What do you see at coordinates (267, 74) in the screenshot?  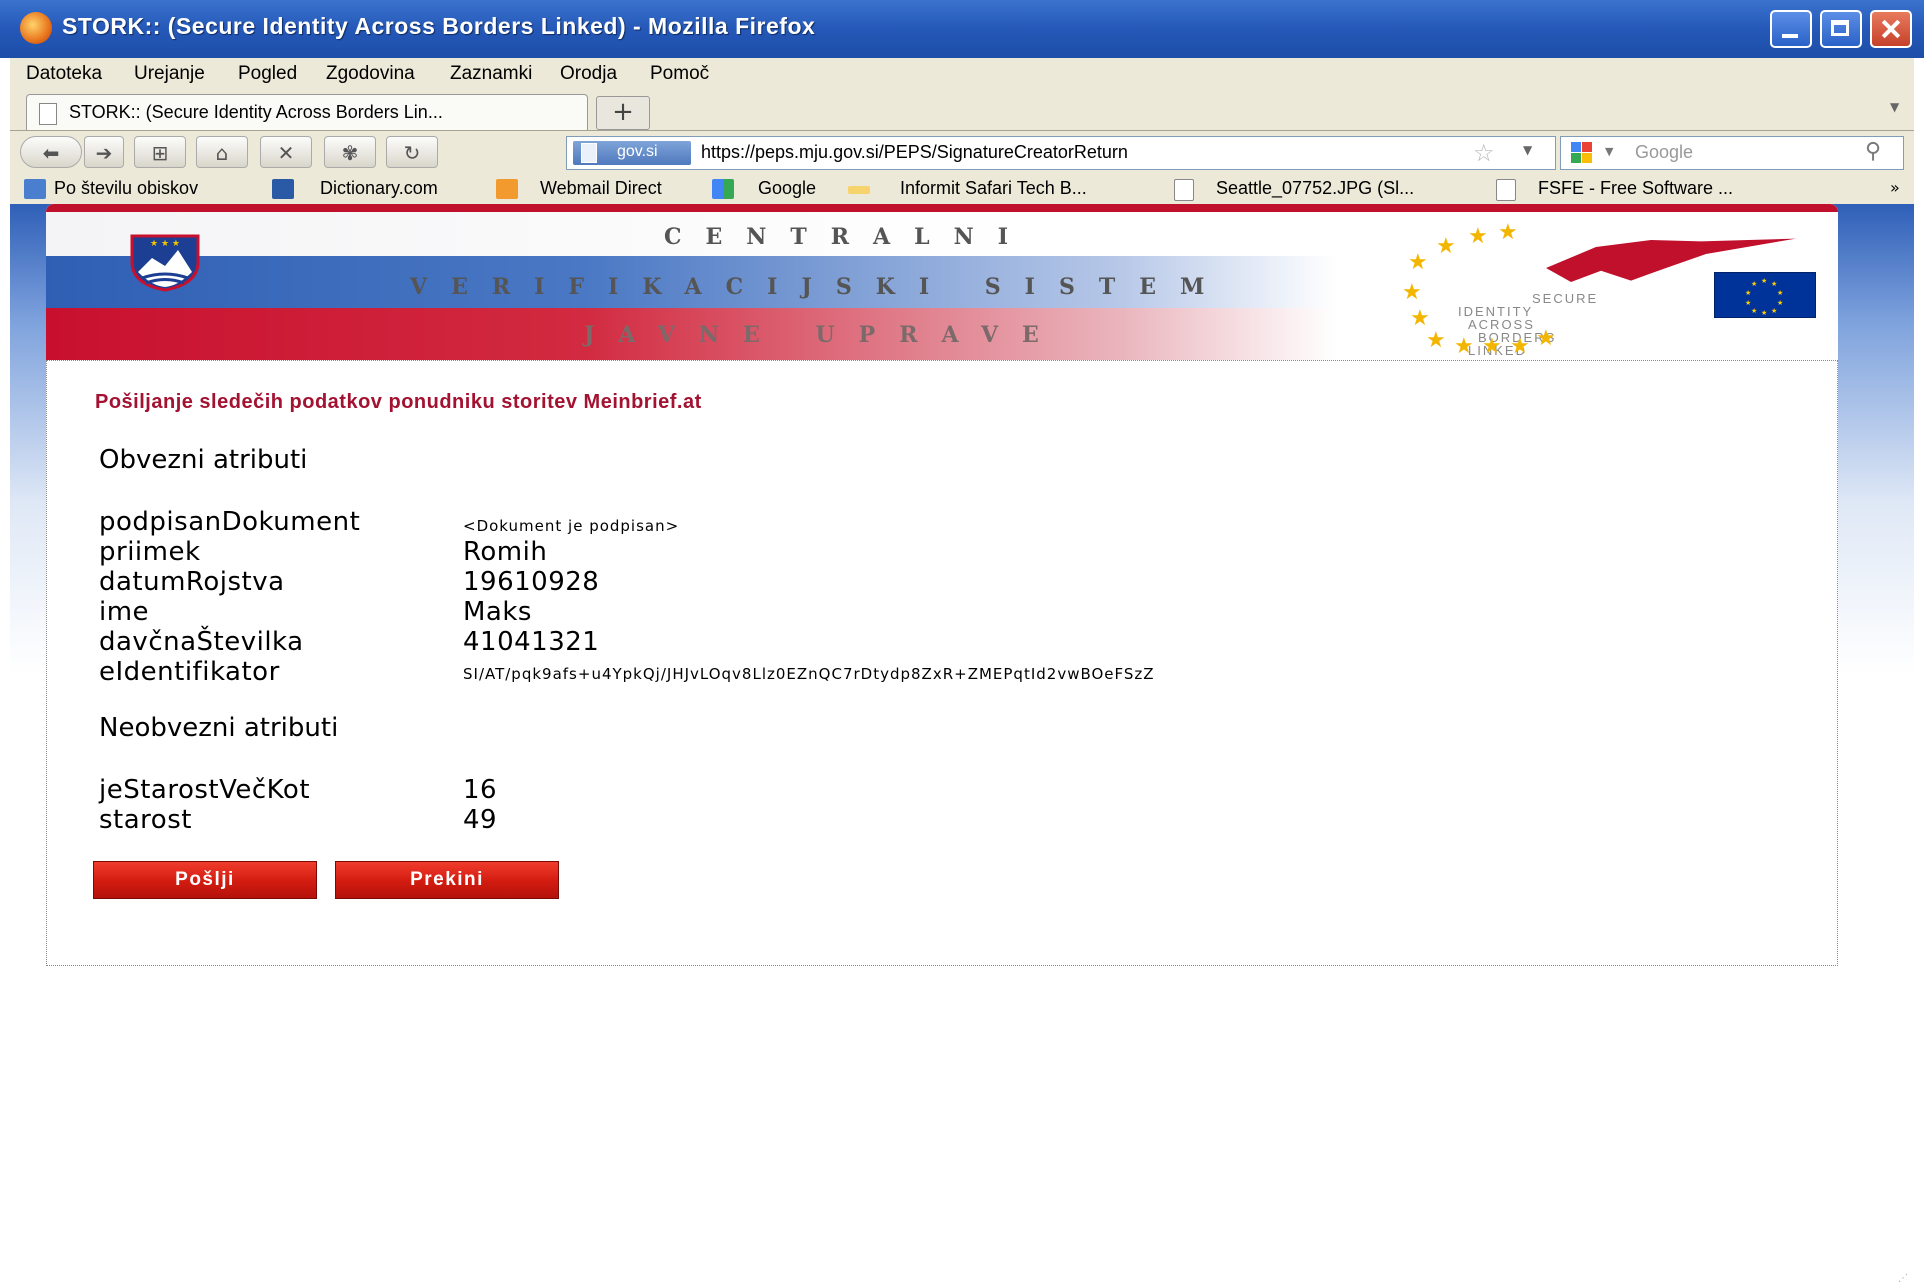 I see `menu-pogled: Pogled` at bounding box center [267, 74].